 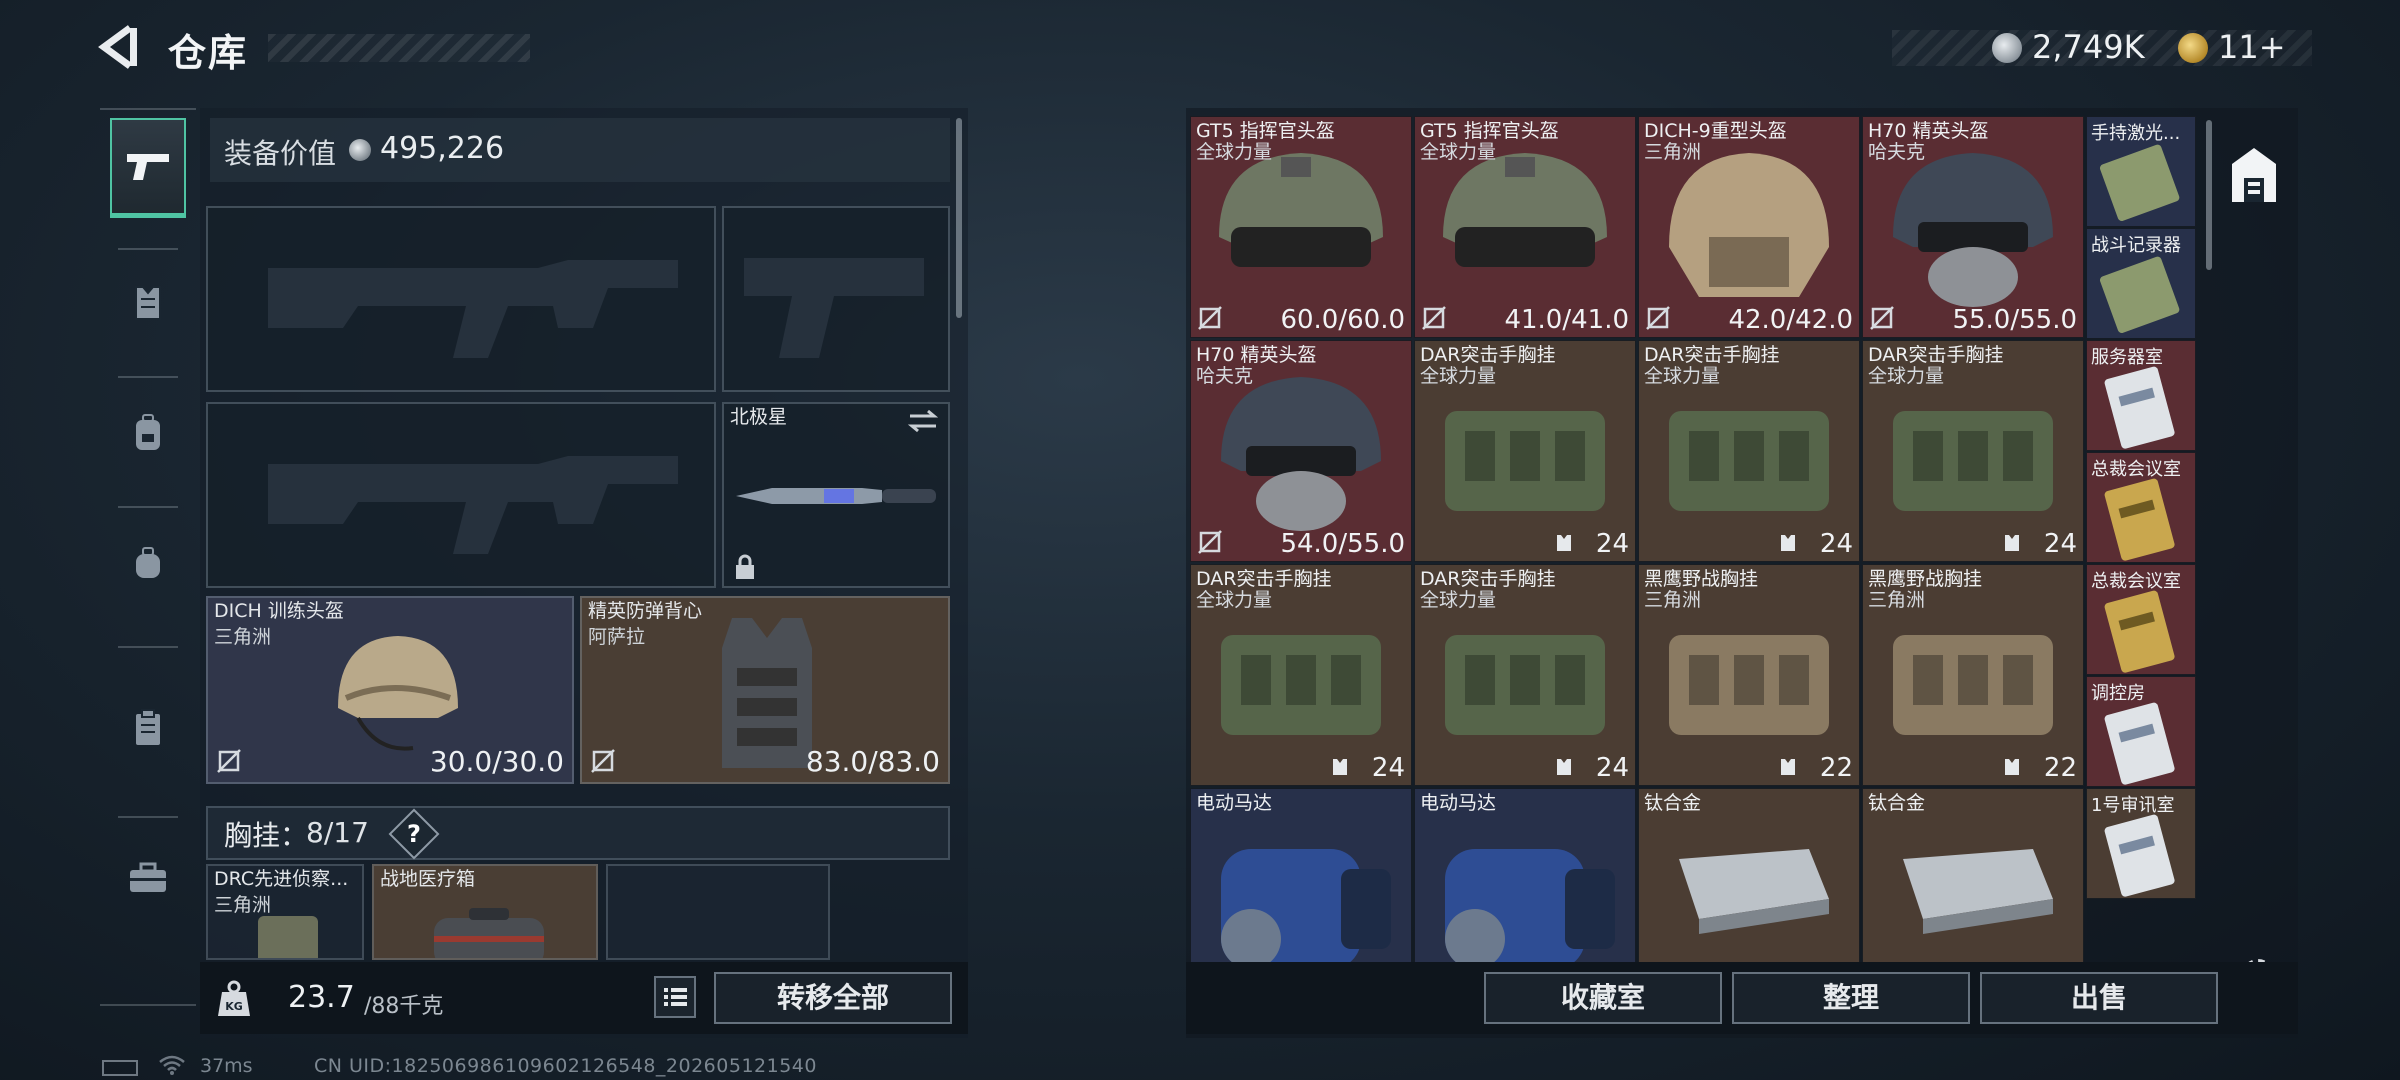 What do you see at coordinates (836, 495) in the screenshot?
I see `melee-slot: 北极星` at bounding box center [836, 495].